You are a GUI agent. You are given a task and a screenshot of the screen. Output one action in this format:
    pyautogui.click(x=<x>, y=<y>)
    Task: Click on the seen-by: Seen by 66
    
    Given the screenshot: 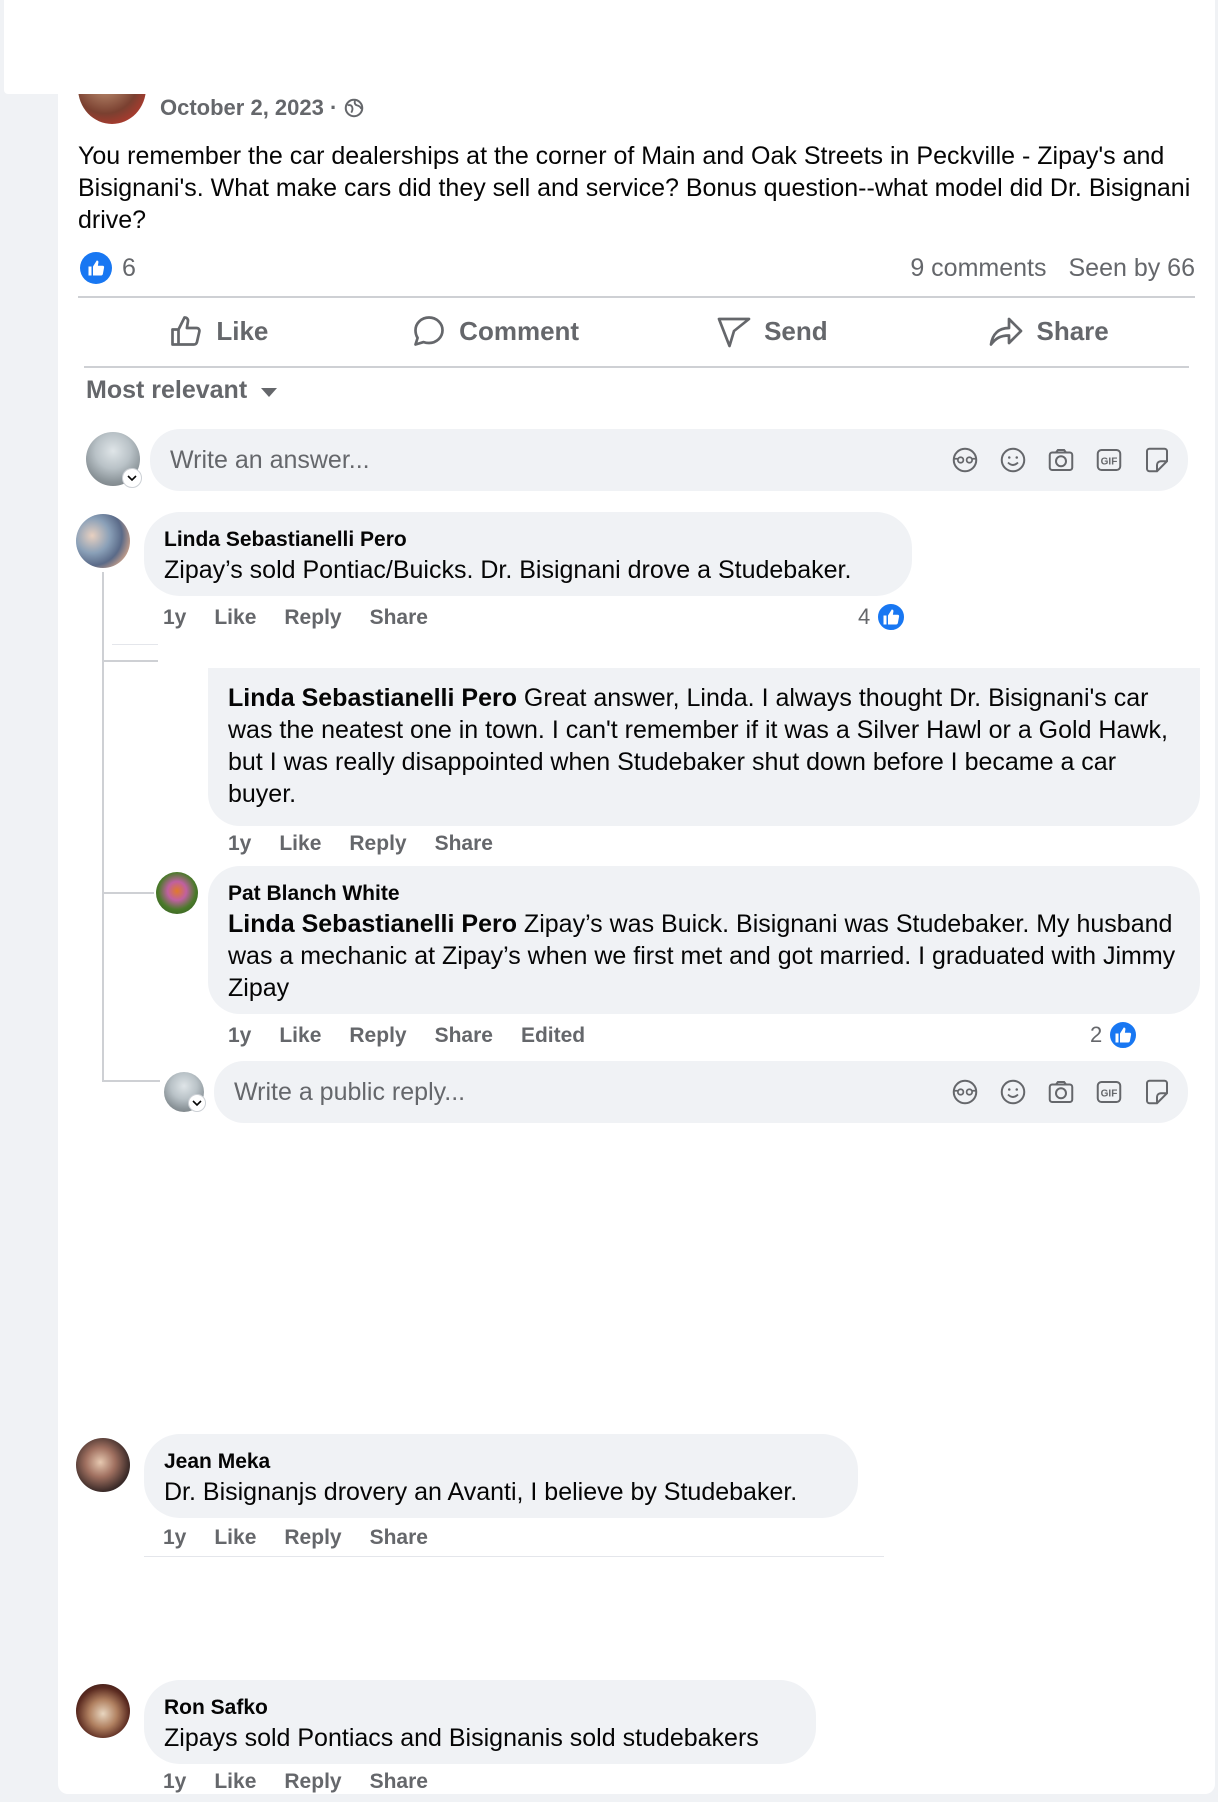 What is the action you would take?
    pyautogui.click(x=1132, y=268)
    